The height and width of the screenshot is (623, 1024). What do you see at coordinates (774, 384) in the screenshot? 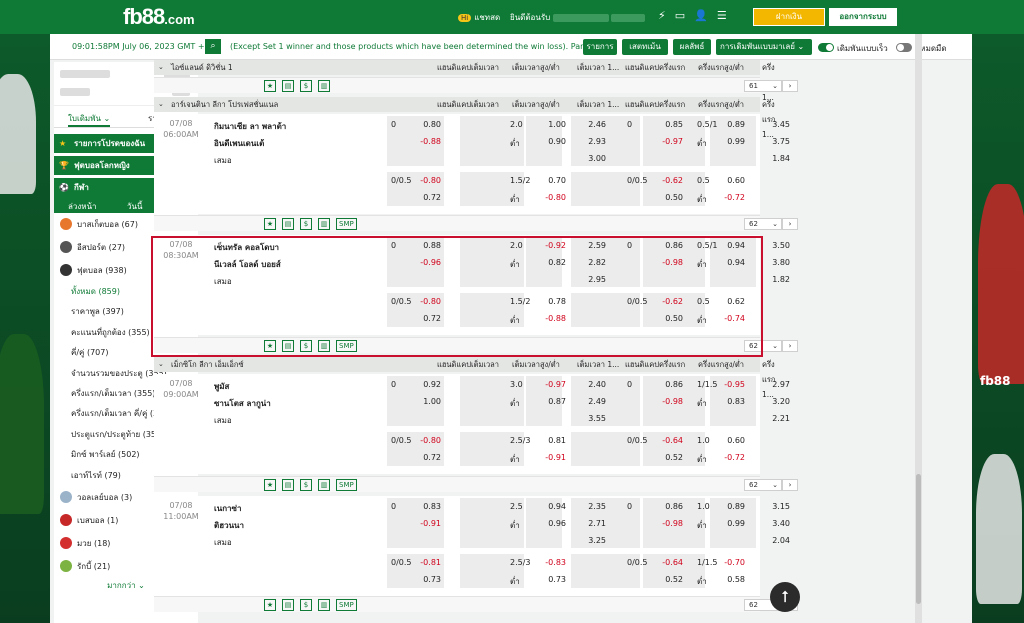
I see `odds-value: 2.97` at bounding box center [774, 384].